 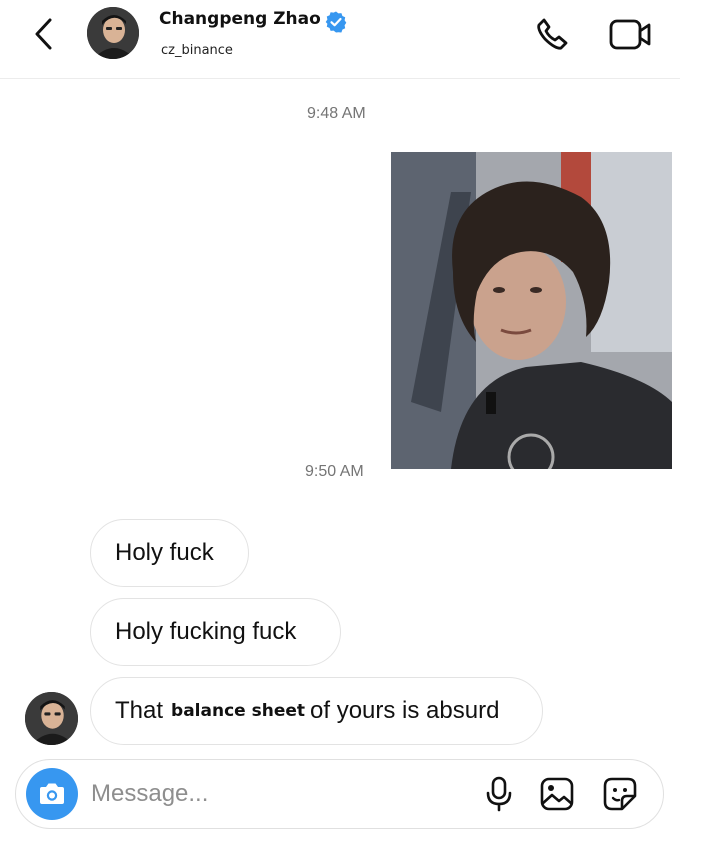 I want to click on chat-header: Changpeng Zhao cz_binance, so click(x=340, y=39).